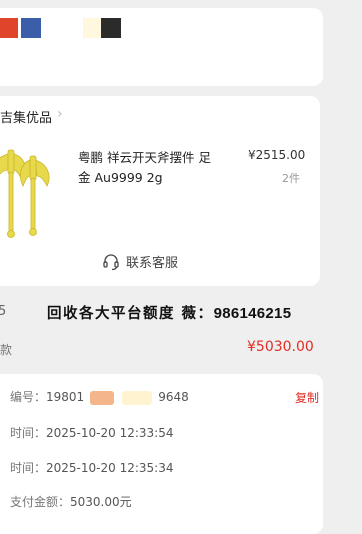 The width and height of the screenshot is (362, 534). Describe the element at coordinates (307, 397) in the screenshot. I see `copy-button: 复制` at that location.